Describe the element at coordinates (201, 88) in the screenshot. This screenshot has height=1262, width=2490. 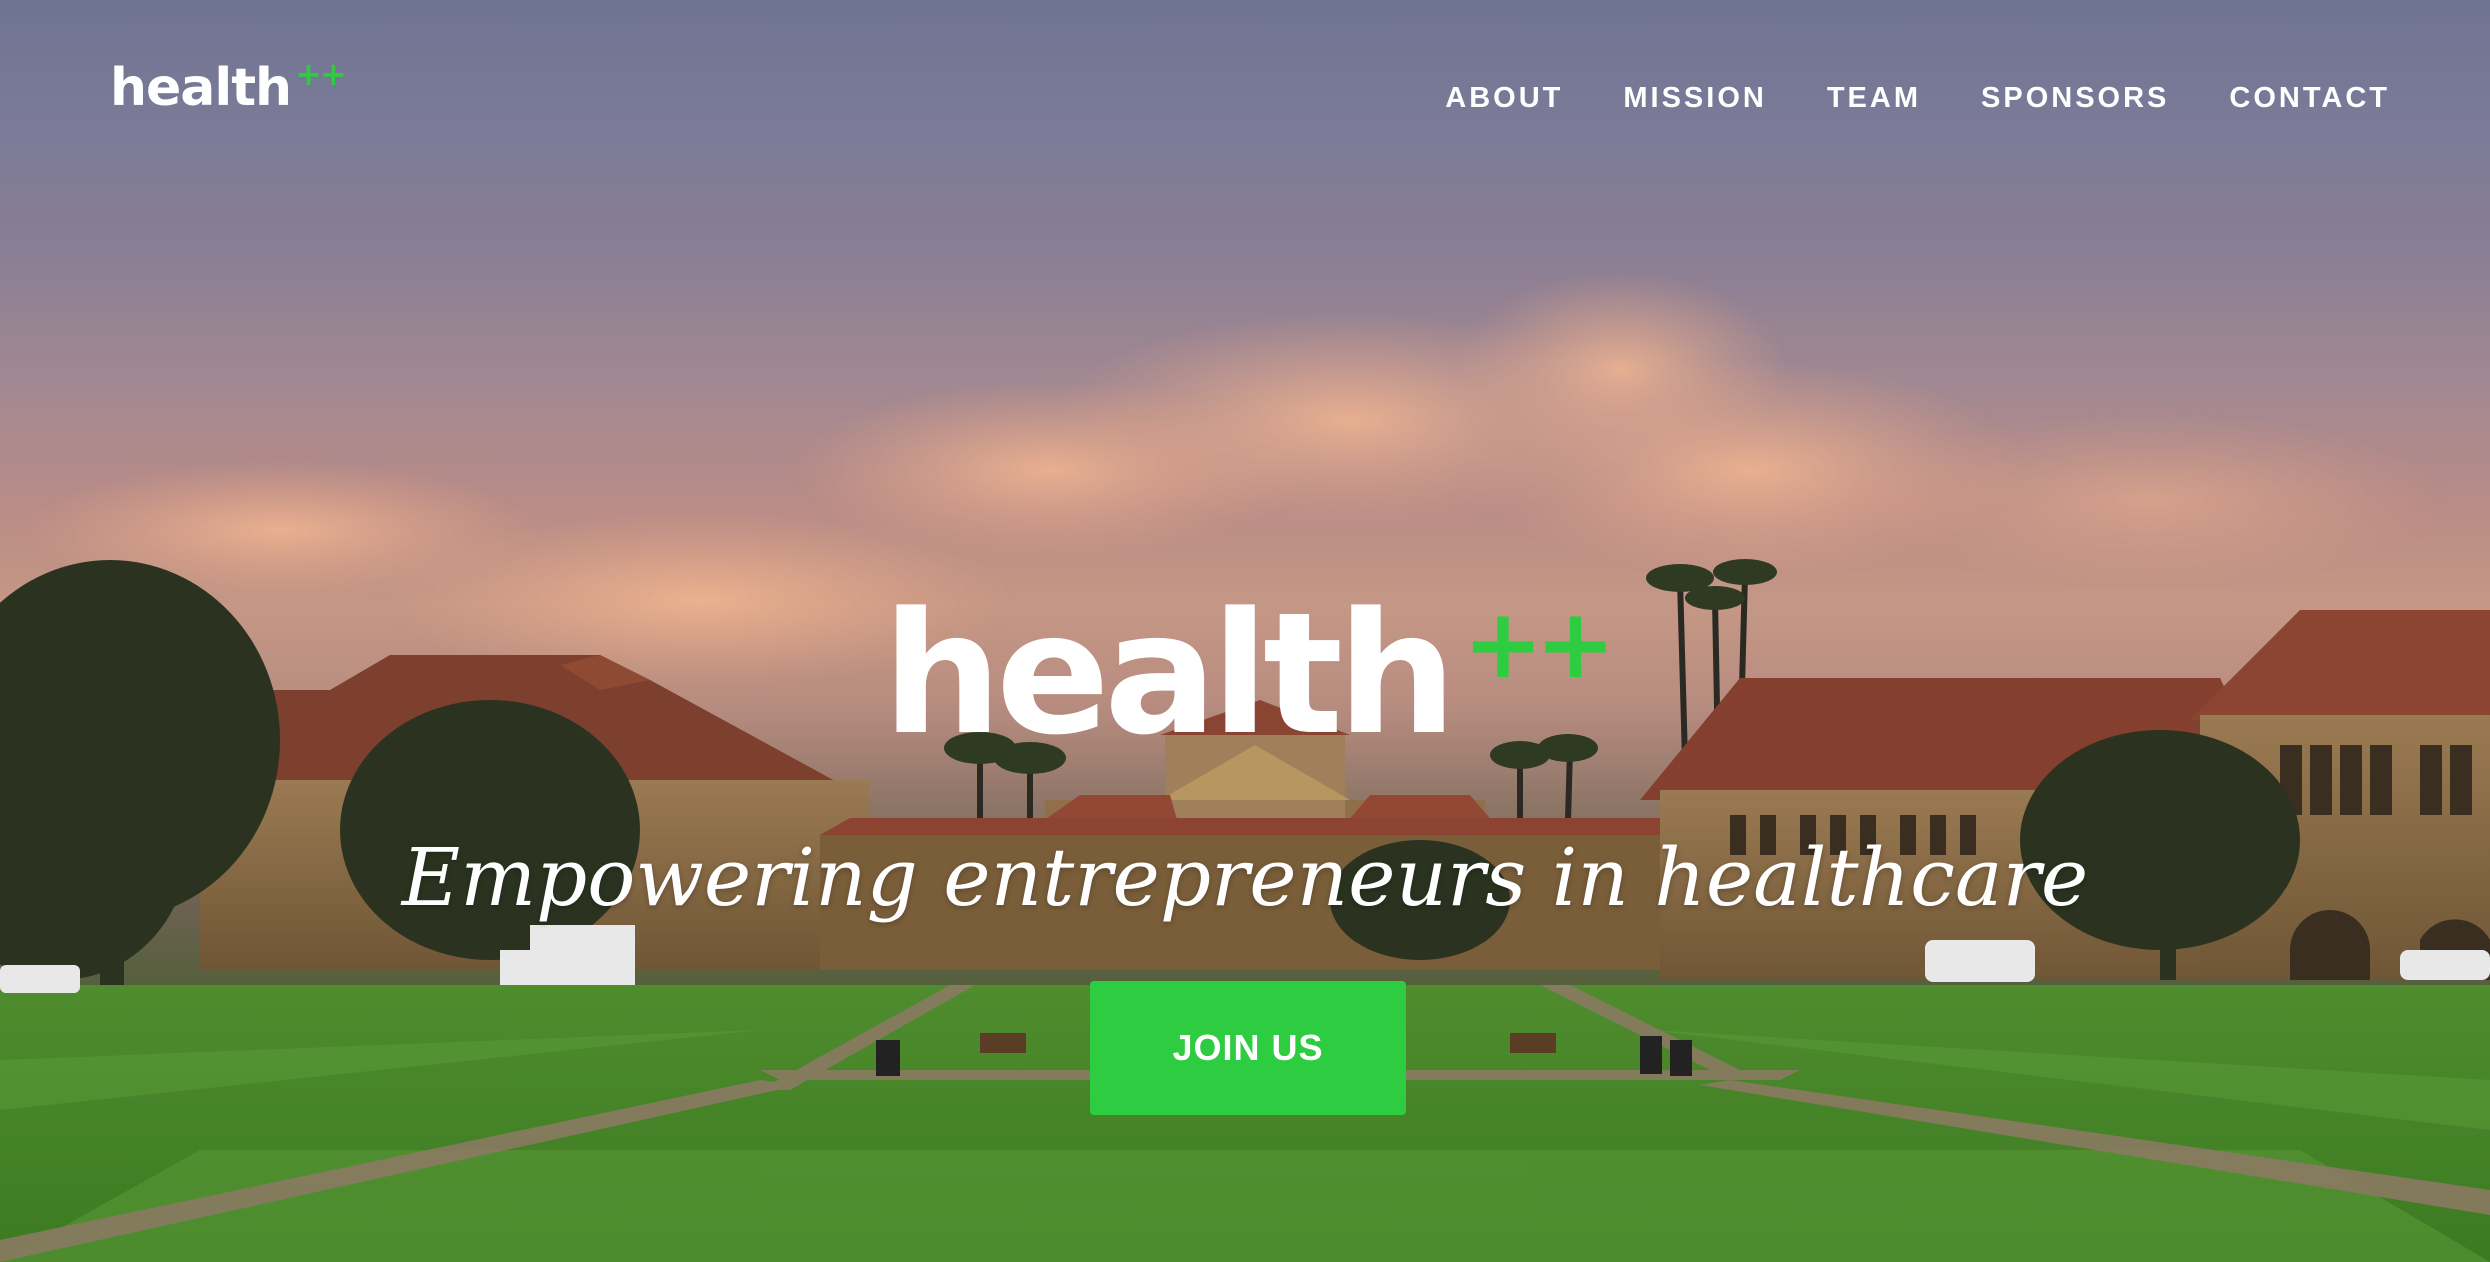
I see `nav-logo-text: health` at that location.